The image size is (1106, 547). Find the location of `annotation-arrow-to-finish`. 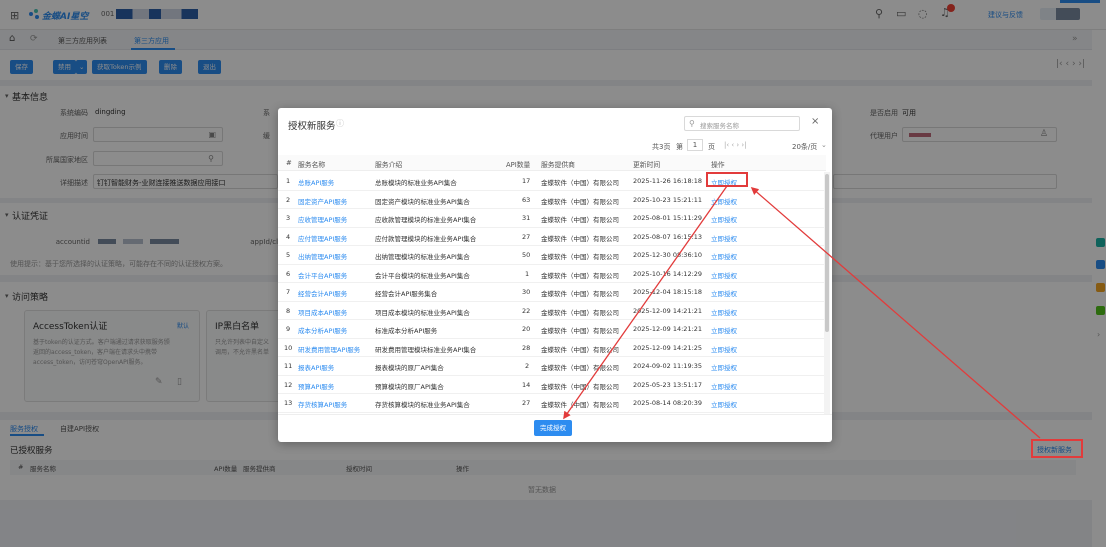

annotation-arrow-to-finish is located at coordinates (645, 302).